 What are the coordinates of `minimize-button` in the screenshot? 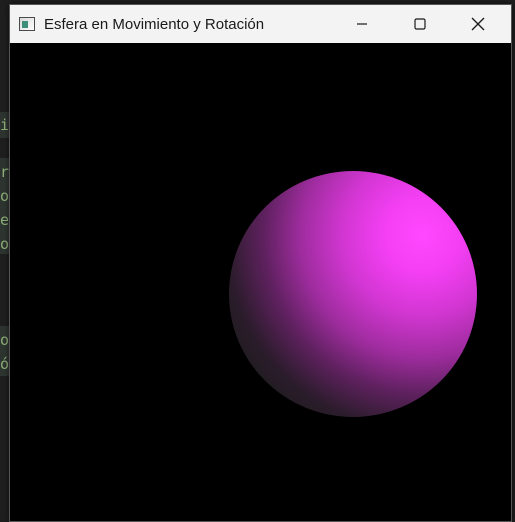 It's located at (362, 24).